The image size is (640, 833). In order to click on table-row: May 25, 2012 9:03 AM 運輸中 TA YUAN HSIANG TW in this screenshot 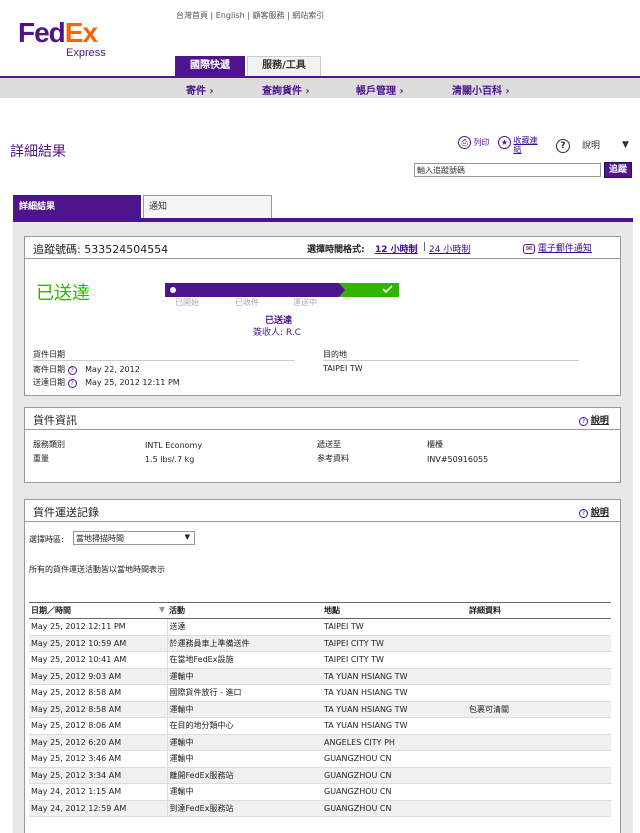, I will do `click(320, 676)`.